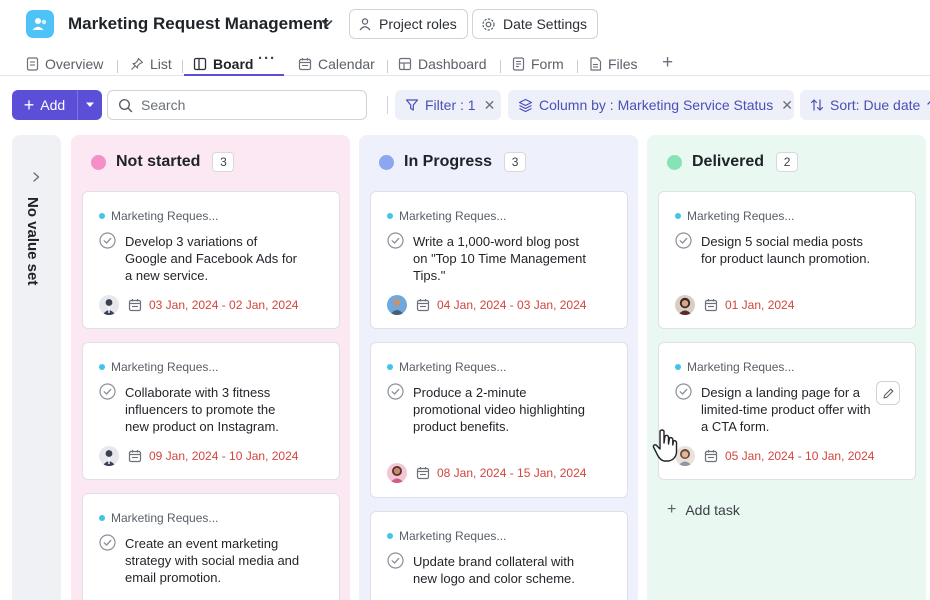 The width and height of the screenshot is (930, 600). What do you see at coordinates (336, 63) in the screenshot?
I see `tab-calendar: Calendar` at bounding box center [336, 63].